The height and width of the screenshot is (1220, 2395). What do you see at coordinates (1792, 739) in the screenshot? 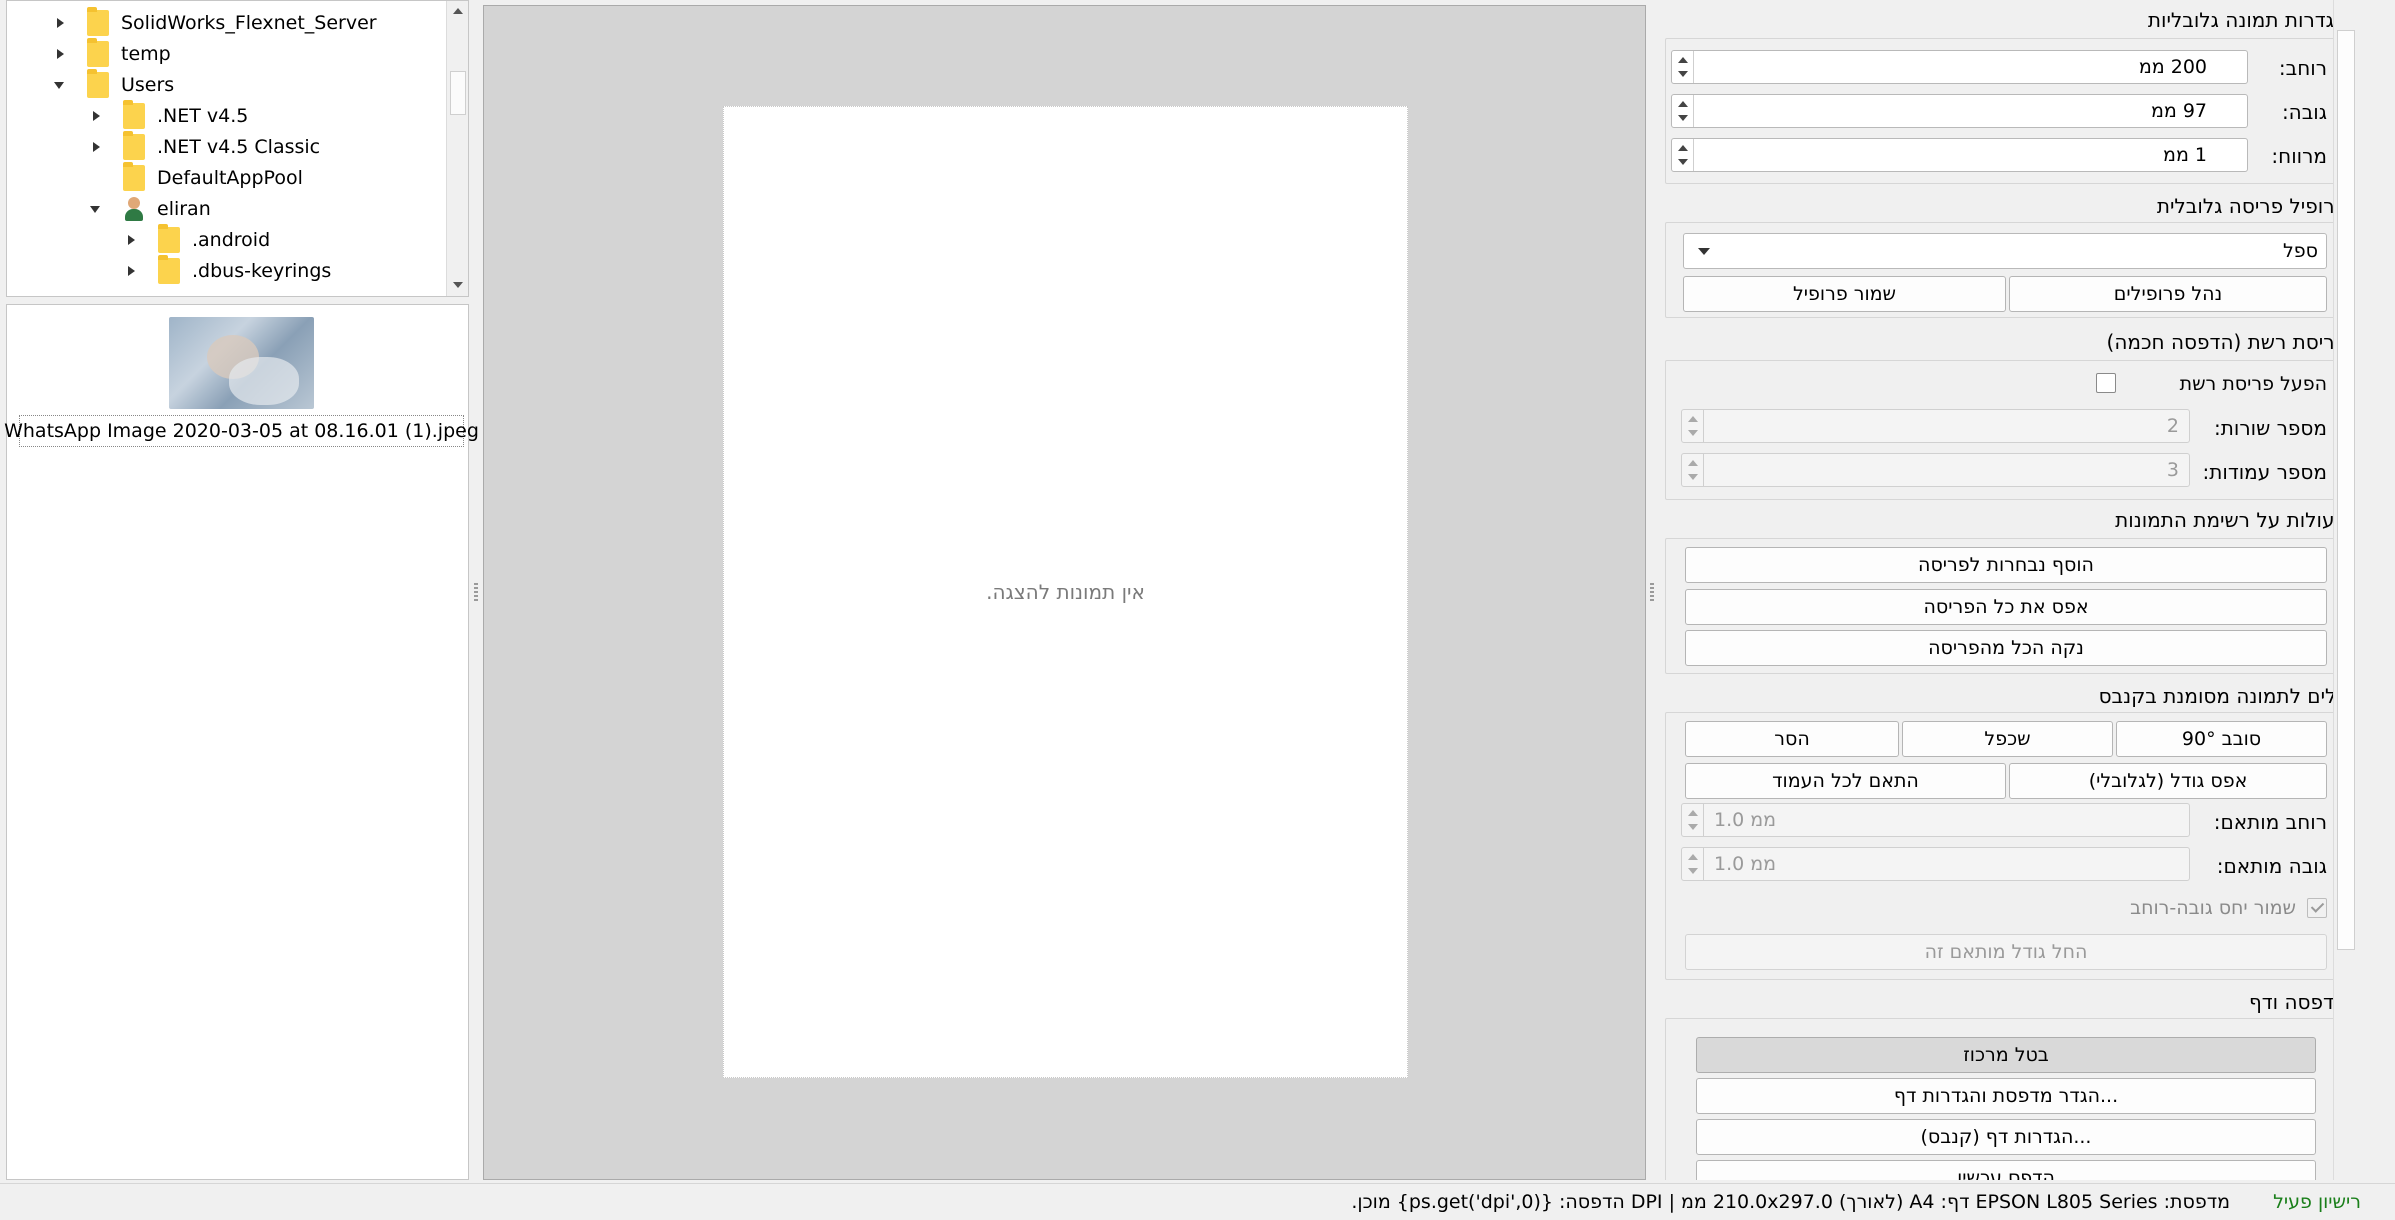
I see `remove-button: הסר` at bounding box center [1792, 739].